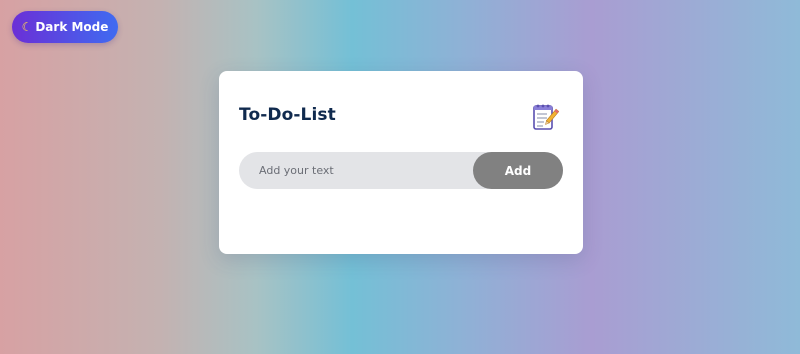 This screenshot has width=800, height=354. I want to click on dark-mode-toggle: ☾ Dark Mode, so click(65, 27).